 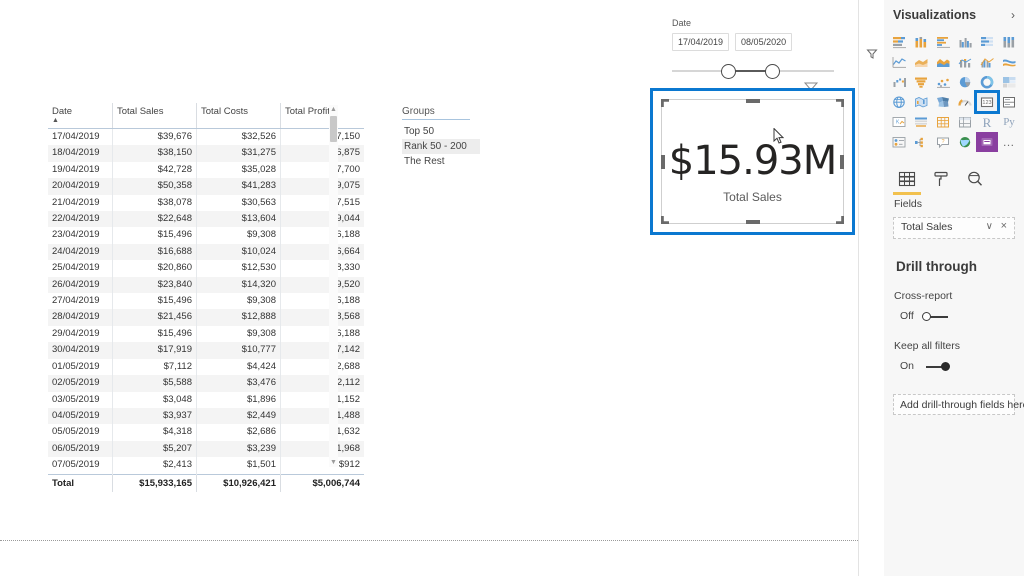 What do you see at coordinates (206, 235) in the screenshot?
I see `table-row: 23/04/2019 $15,496 $9,308 $6,188` at bounding box center [206, 235].